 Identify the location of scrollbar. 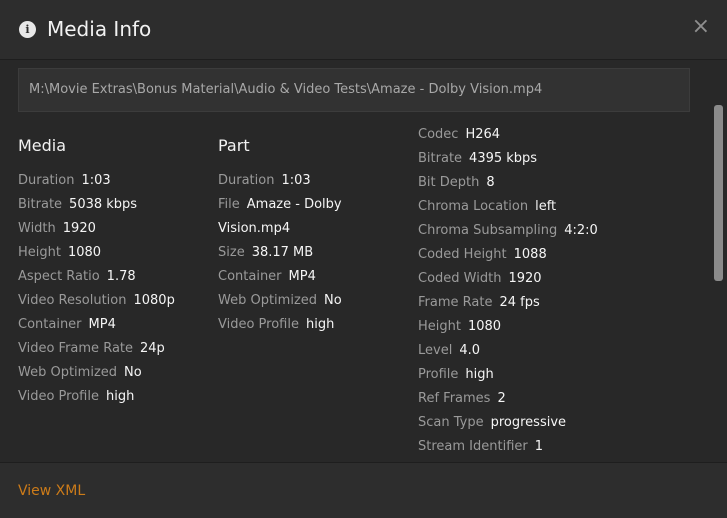
(719, 261).